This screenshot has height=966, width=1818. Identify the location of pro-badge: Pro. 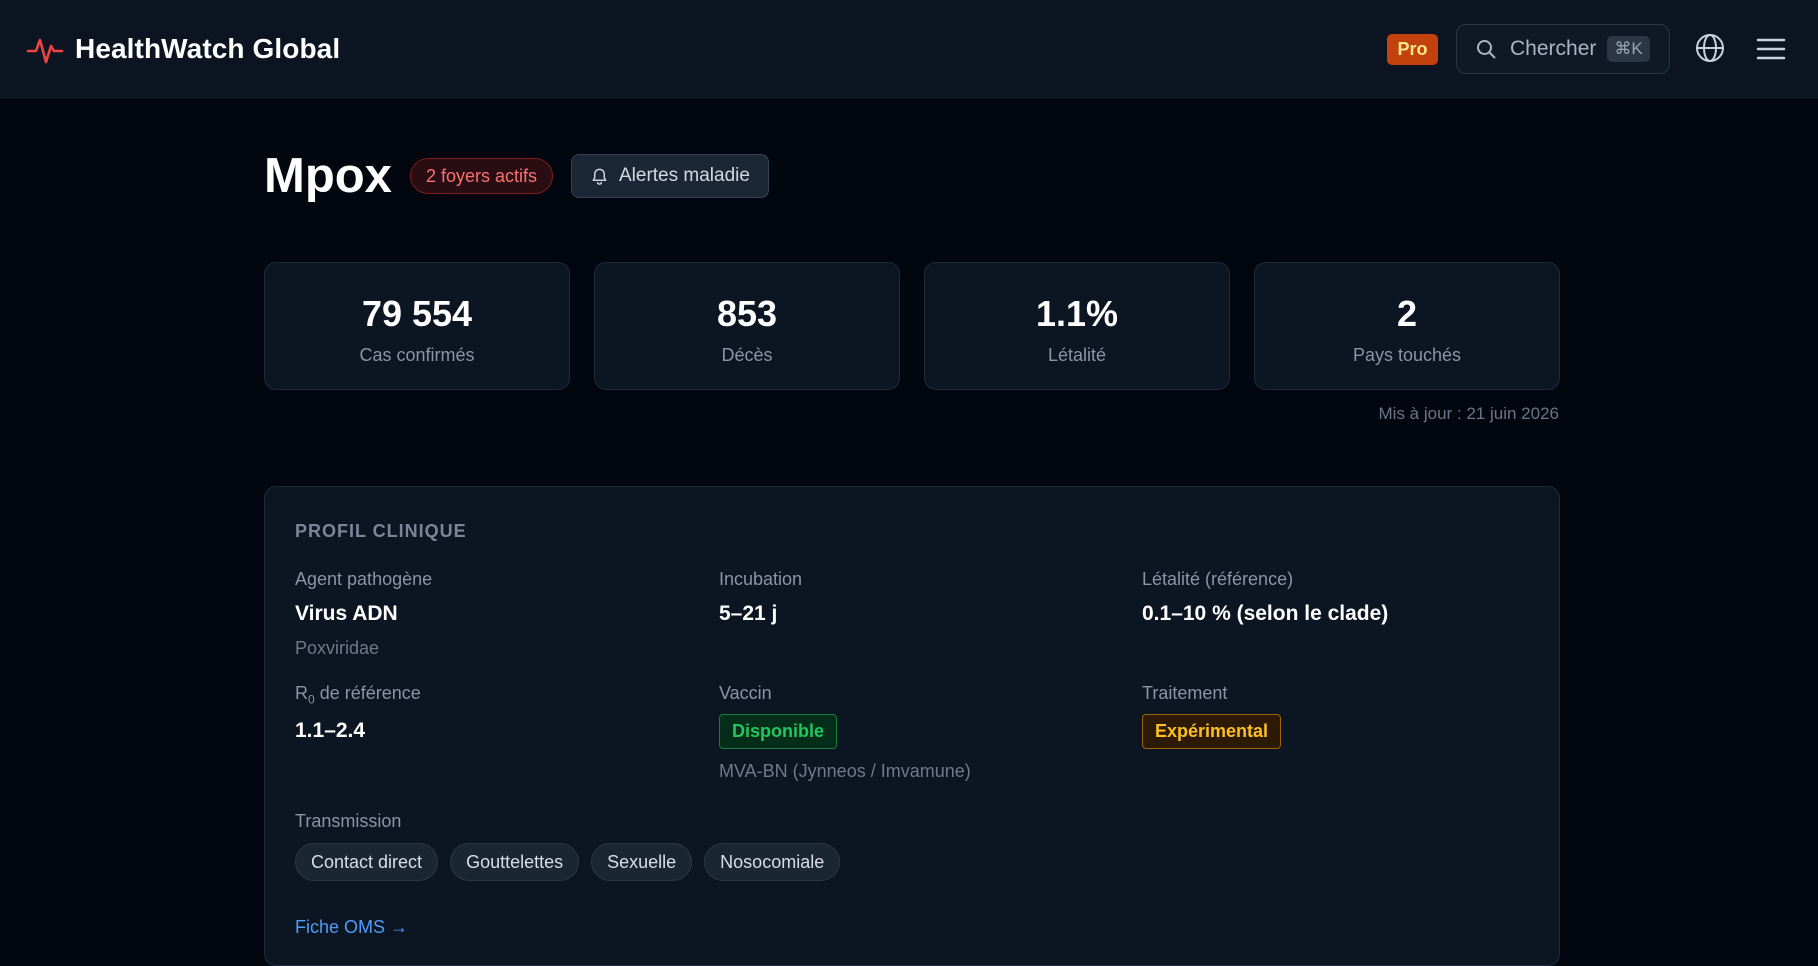
(1412, 49).